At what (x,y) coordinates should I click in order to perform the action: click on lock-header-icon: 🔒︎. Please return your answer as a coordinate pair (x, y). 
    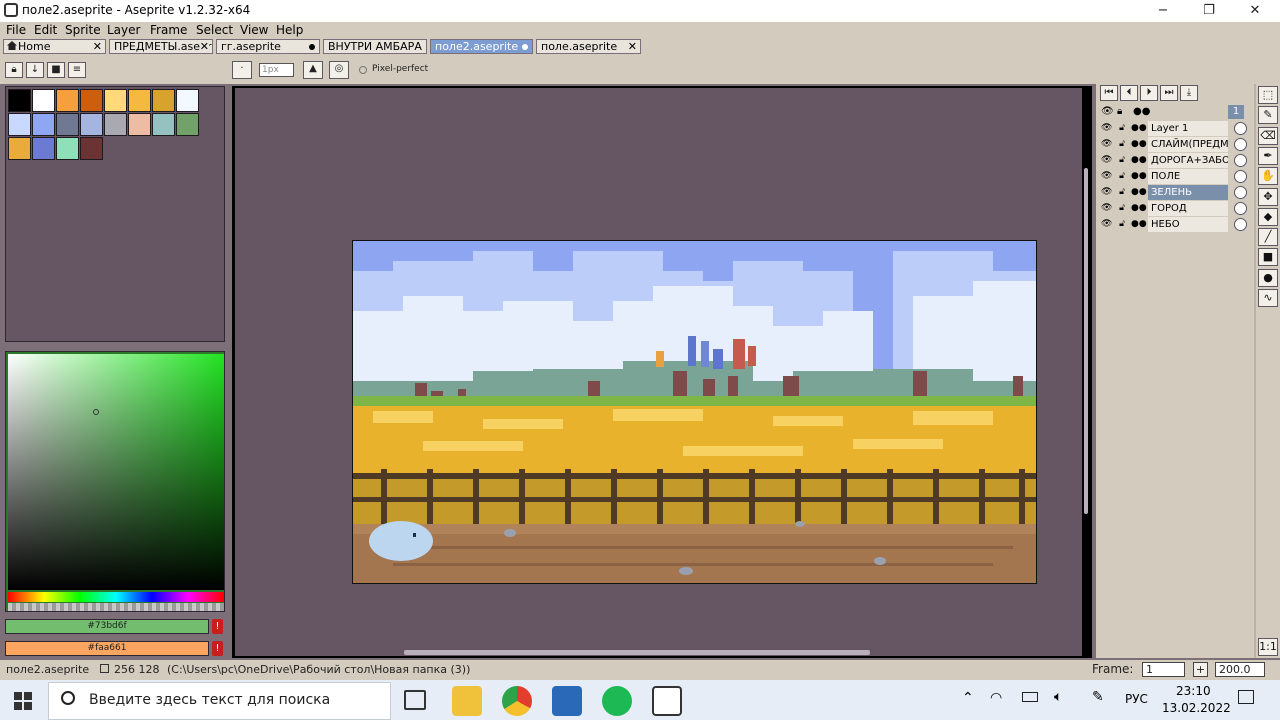
    Looking at the image, I should click on (1119, 111).